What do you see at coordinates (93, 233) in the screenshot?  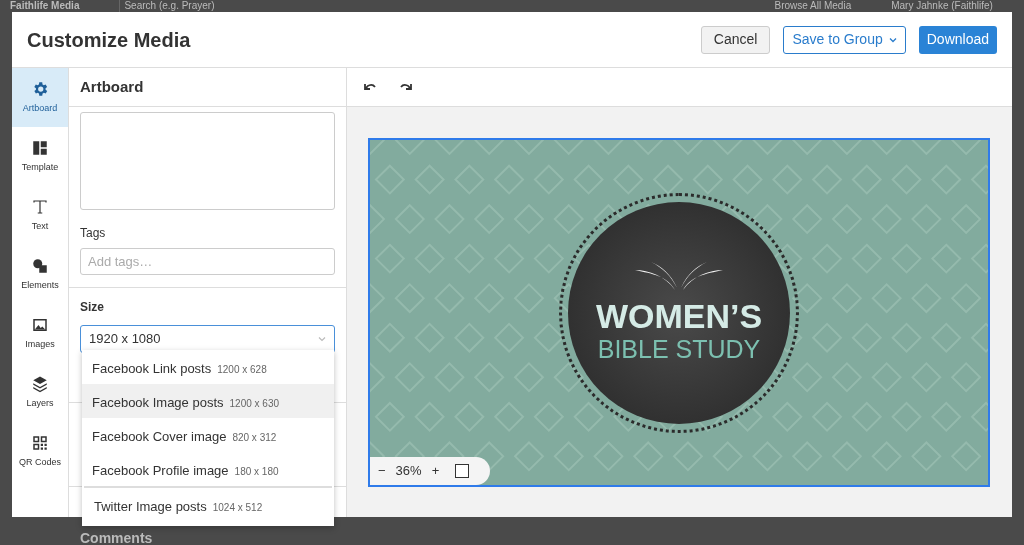 I see `tags-label: Tags` at bounding box center [93, 233].